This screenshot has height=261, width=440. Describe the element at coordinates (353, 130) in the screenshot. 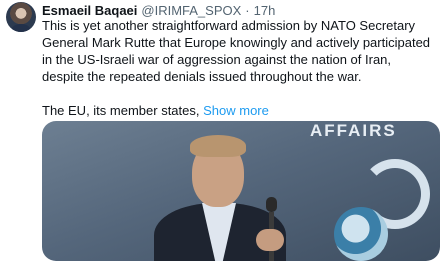

I see `backdrop-affairs-text: AFFAIRS` at that location.